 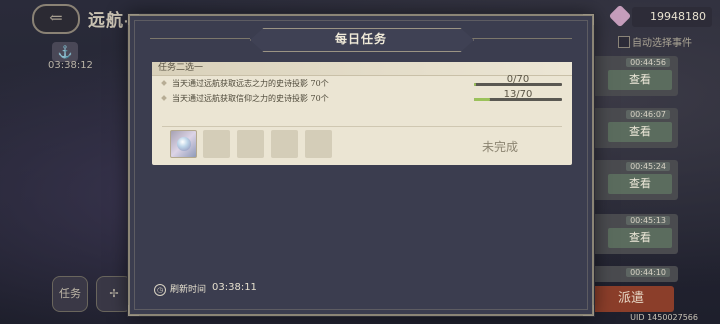 I want to click on voyage-time: 00:44:56, so click(x=648, y=62).